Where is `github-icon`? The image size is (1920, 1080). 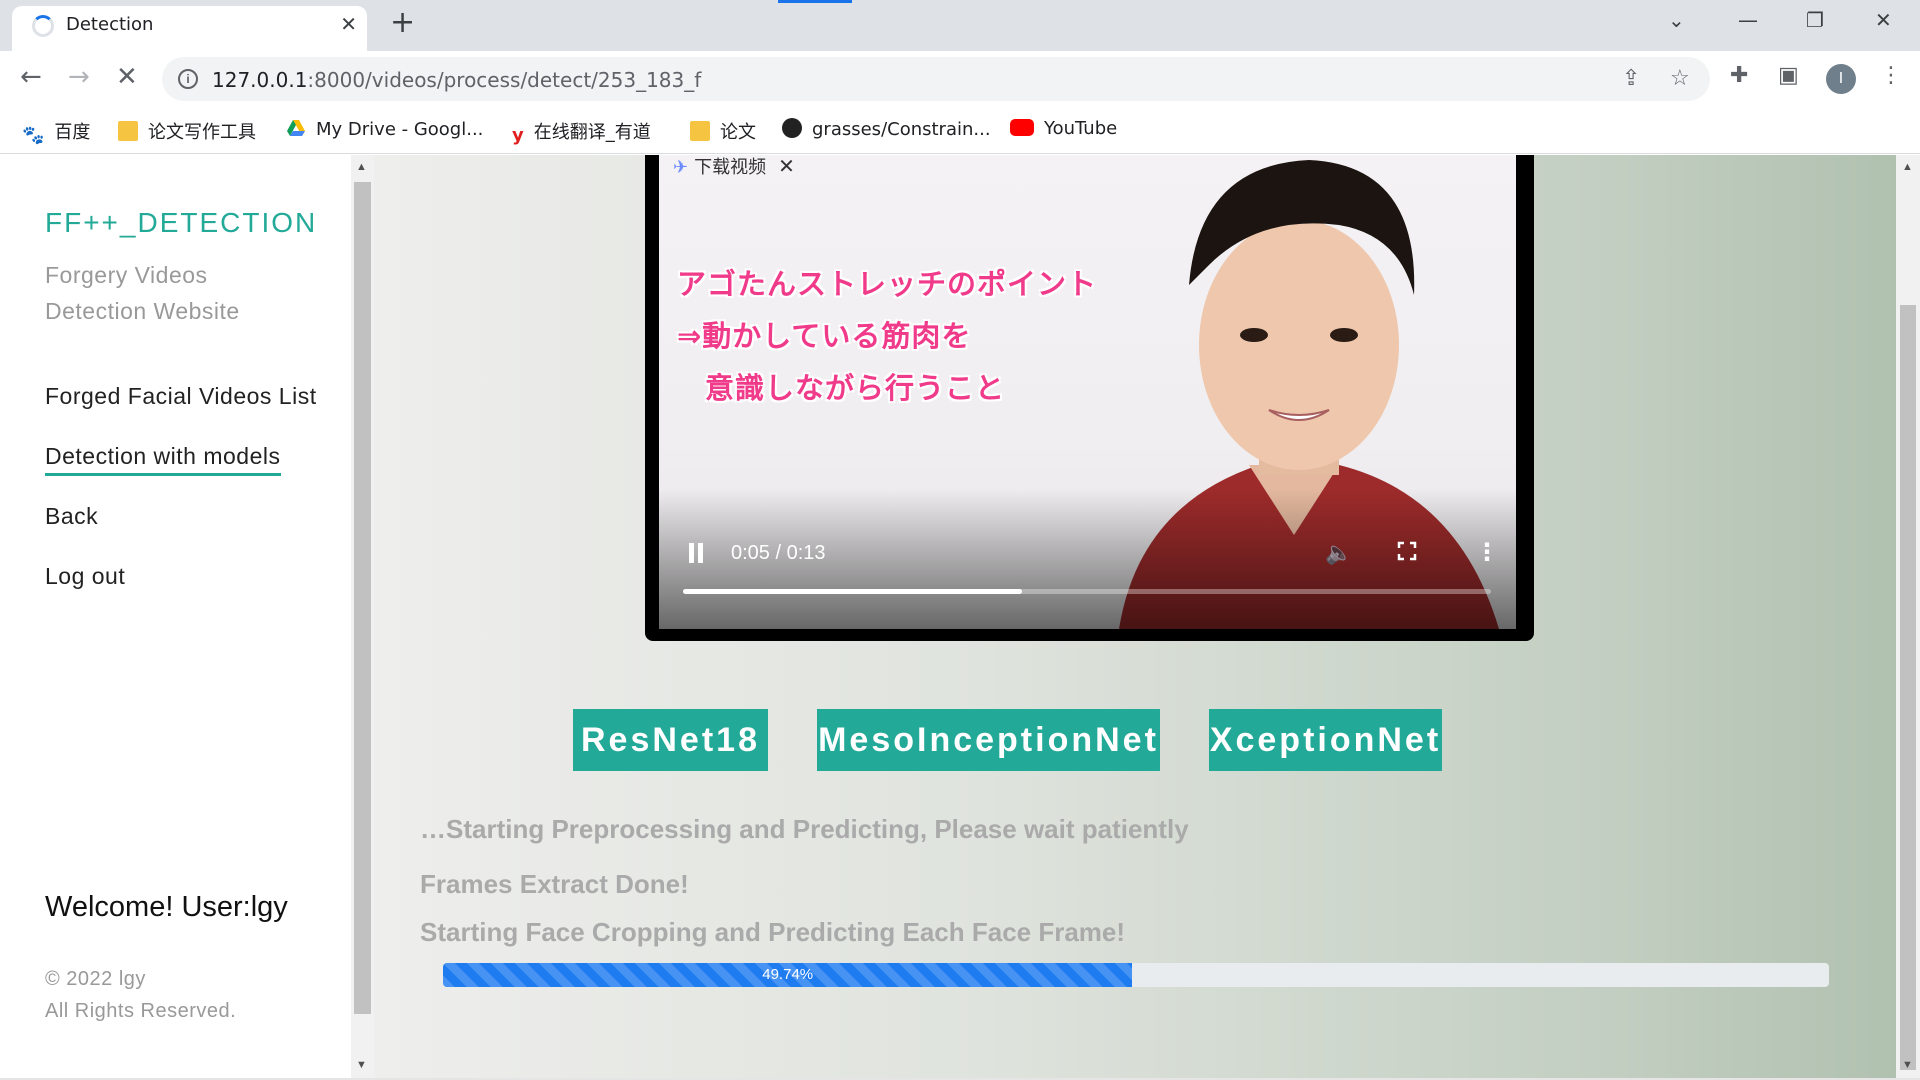 github-icon is located at coordinates (792, 128).